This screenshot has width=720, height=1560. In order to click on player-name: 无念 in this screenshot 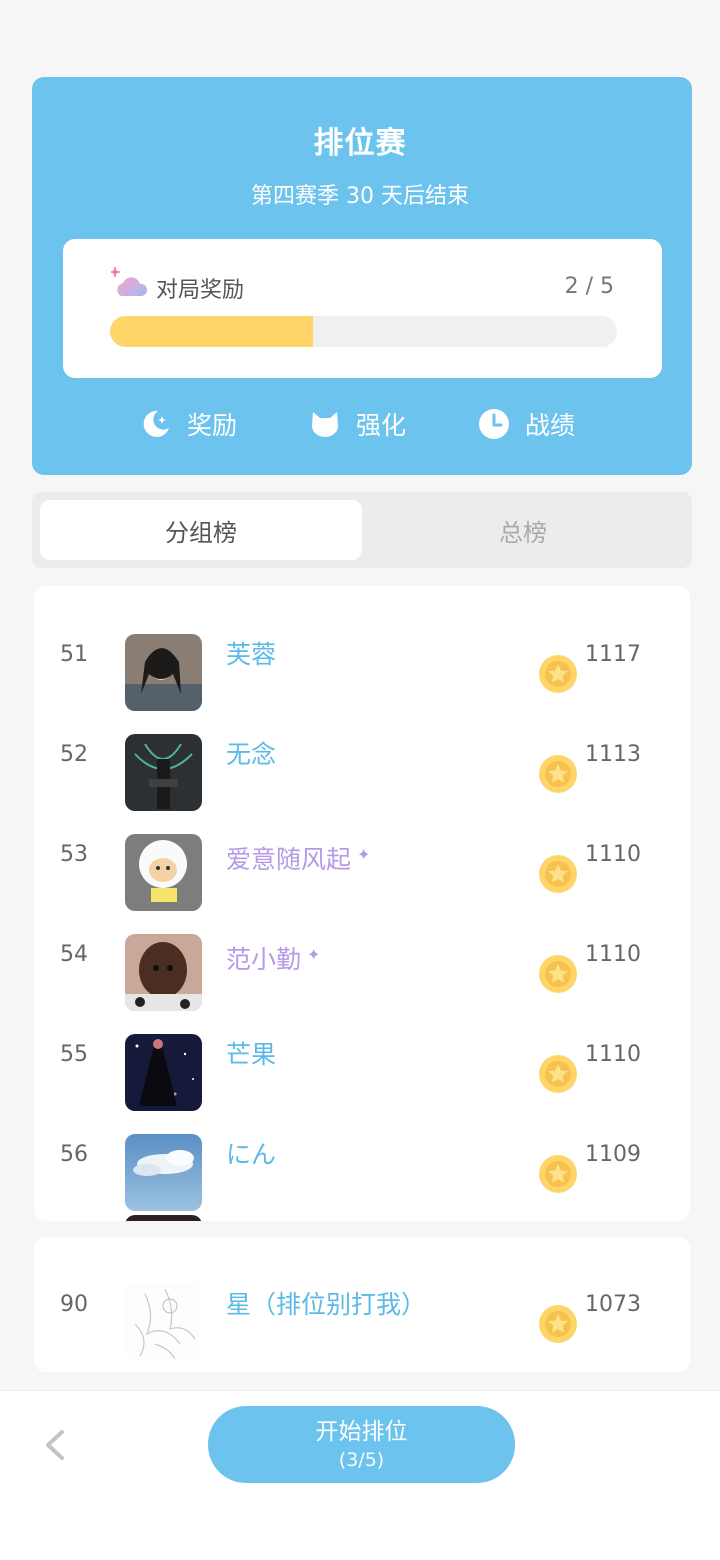, I will do `click(251, 754)`.